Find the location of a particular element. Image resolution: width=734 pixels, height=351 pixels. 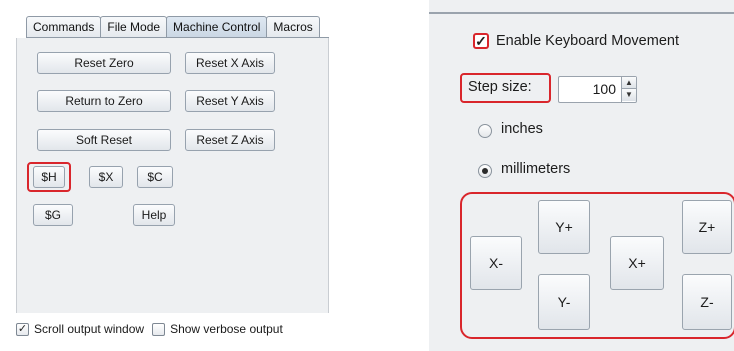

step-size-label: Step size: is located at coordinates (500, 87).